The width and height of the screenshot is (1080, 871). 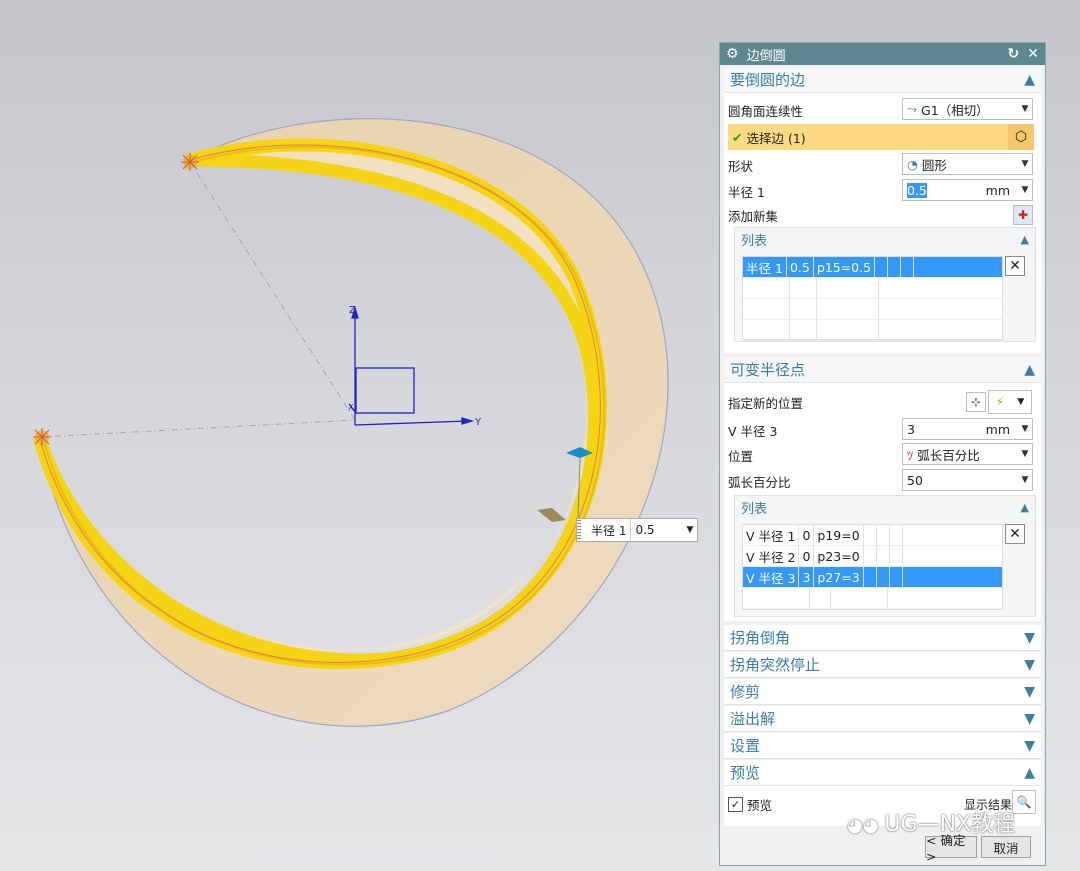 What do you see at coordinates (604, 530) in the screenshot?
I see `mini-radius-label: 半径 1` at bounding box center [604, 530].